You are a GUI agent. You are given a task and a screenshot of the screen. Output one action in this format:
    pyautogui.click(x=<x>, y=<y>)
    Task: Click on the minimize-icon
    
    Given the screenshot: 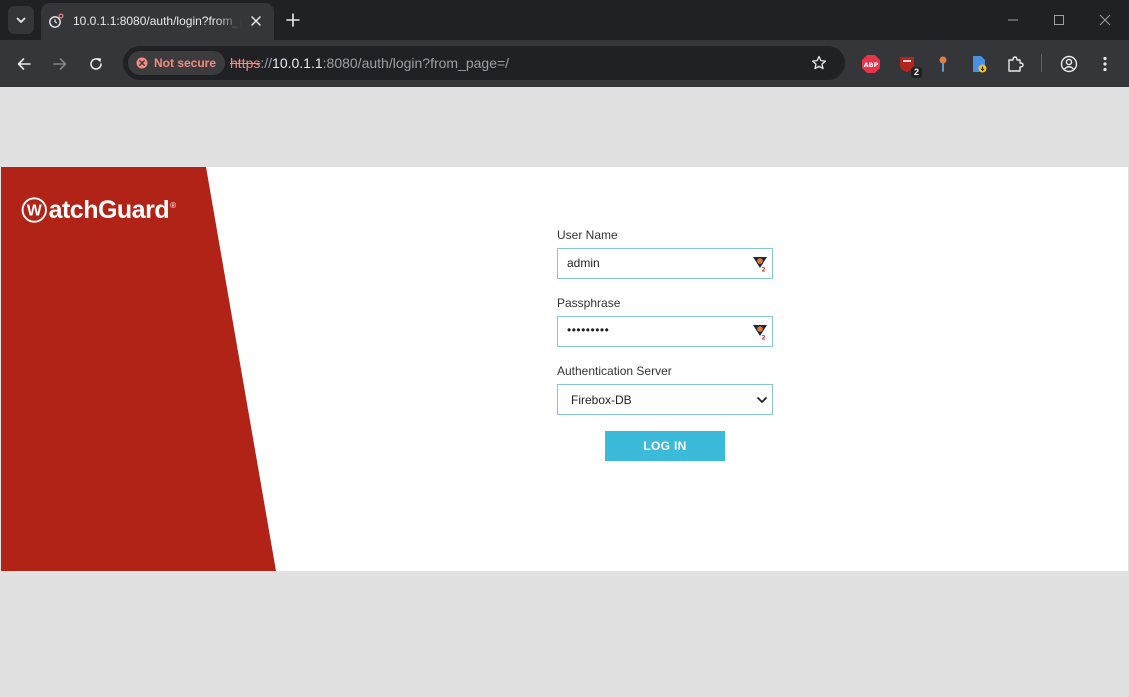 What is the action you would take?
    pyautogui.click(x=1013, y=20)
    